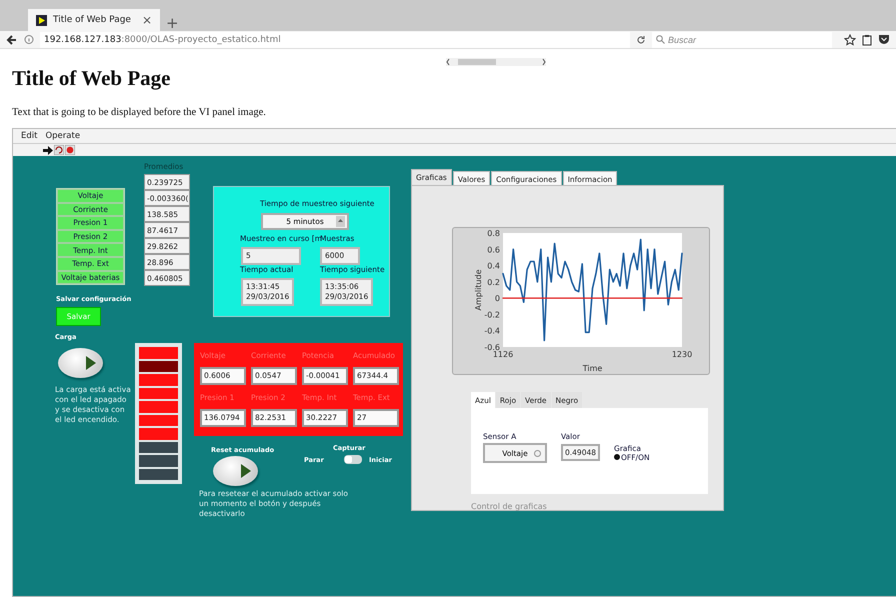  Describe the element at coordinates (742, 40) in the screenshot. I see `search-field: Buscar` at that location.